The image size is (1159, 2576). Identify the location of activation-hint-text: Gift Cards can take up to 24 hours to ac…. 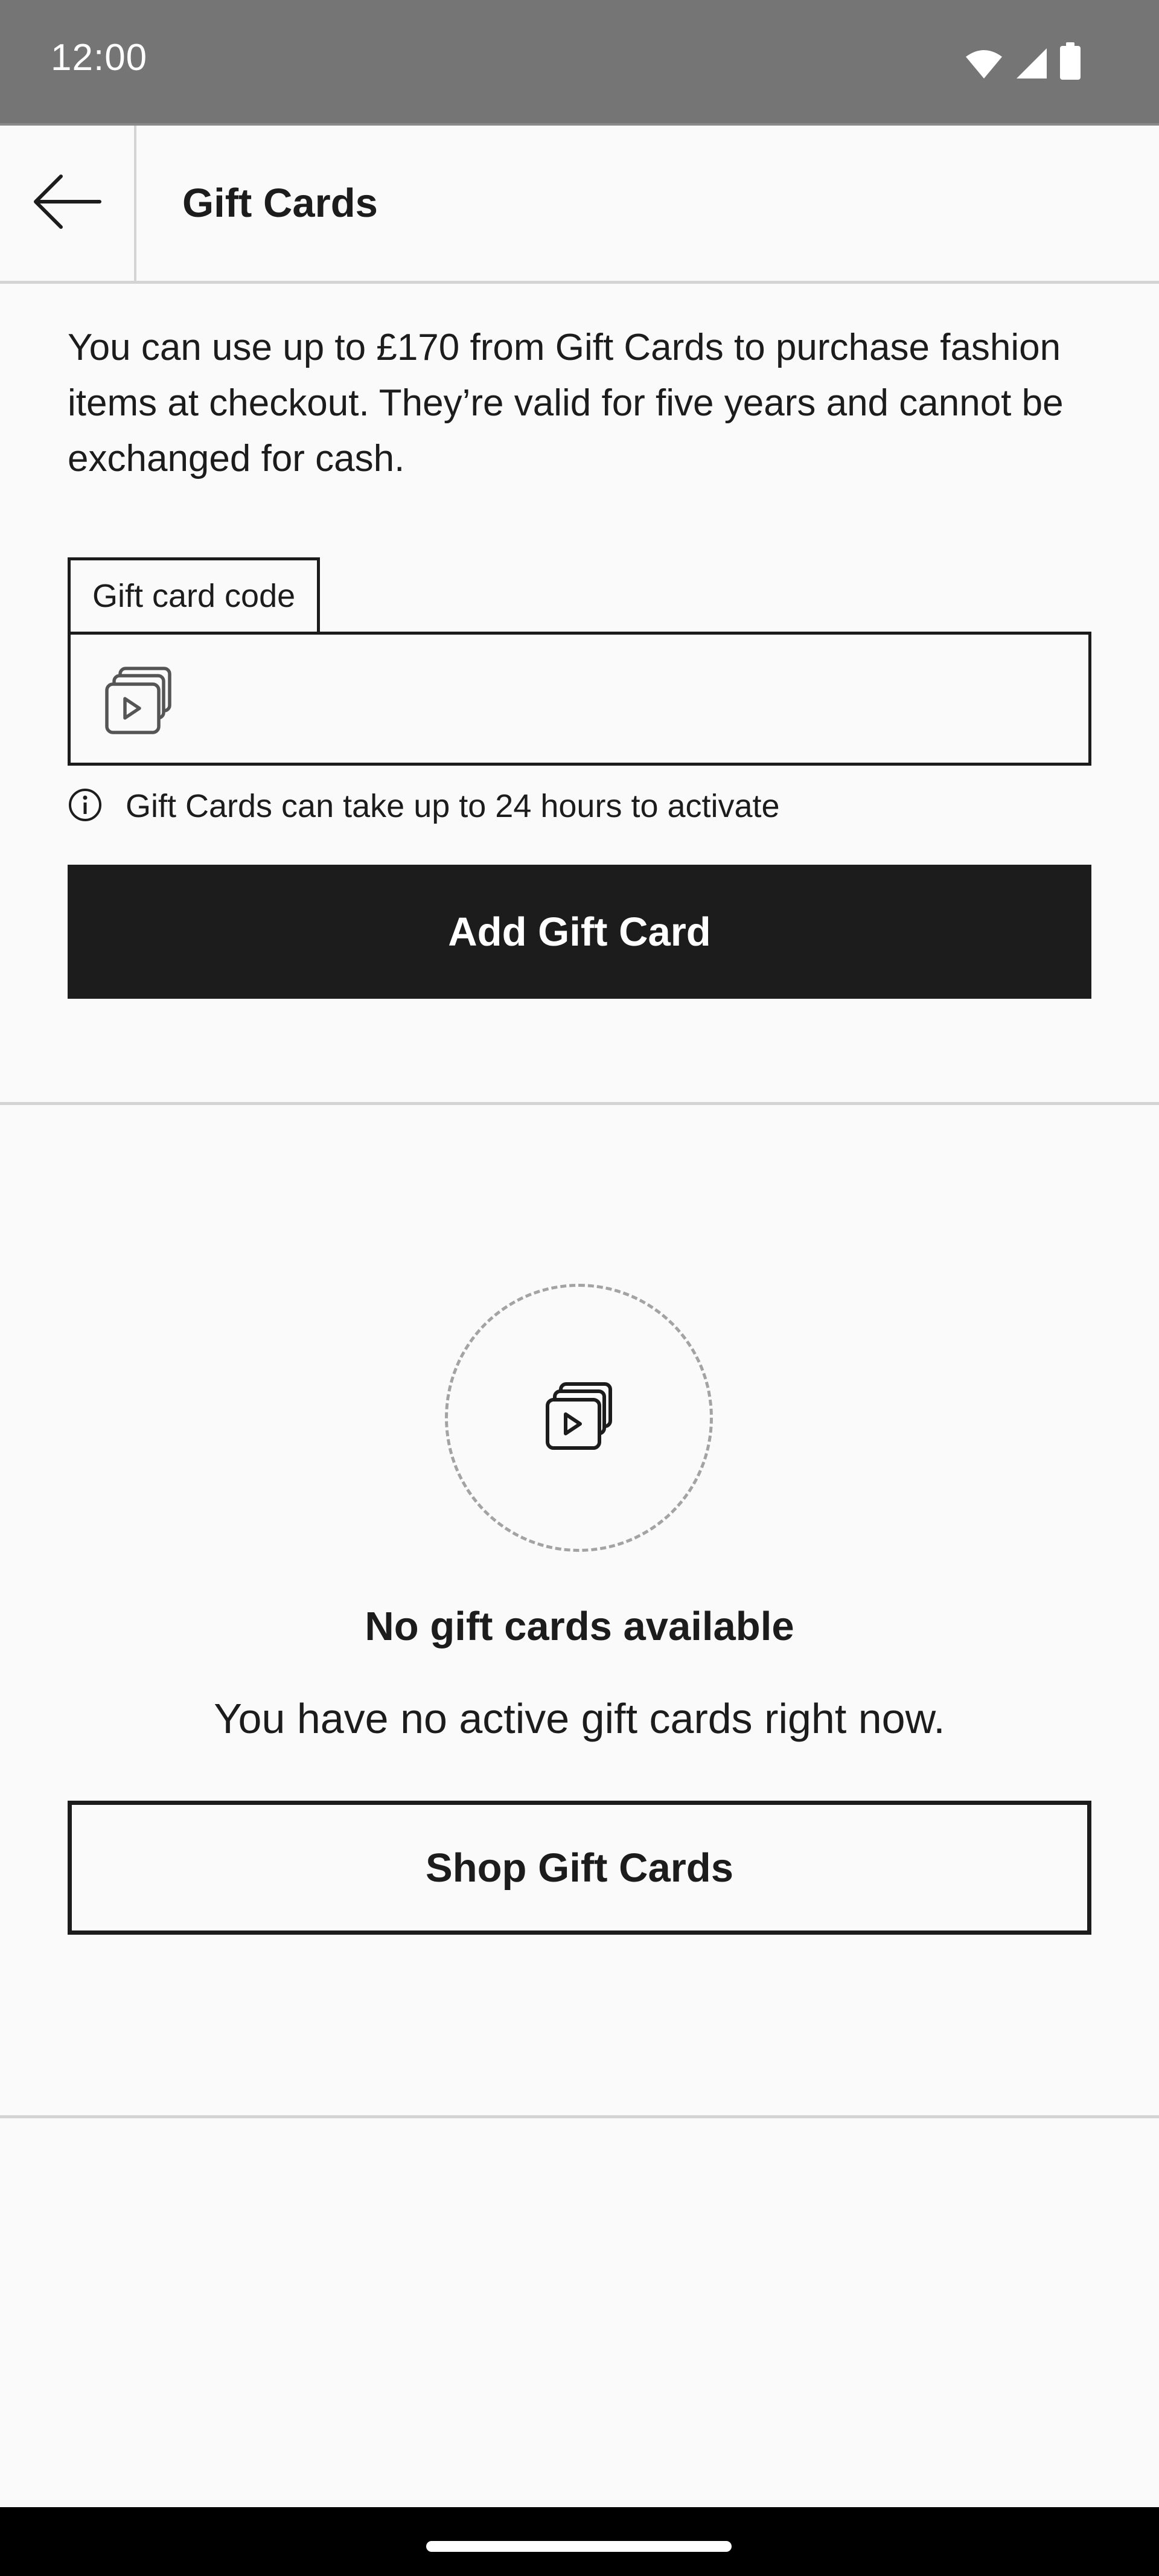
(453, 806).